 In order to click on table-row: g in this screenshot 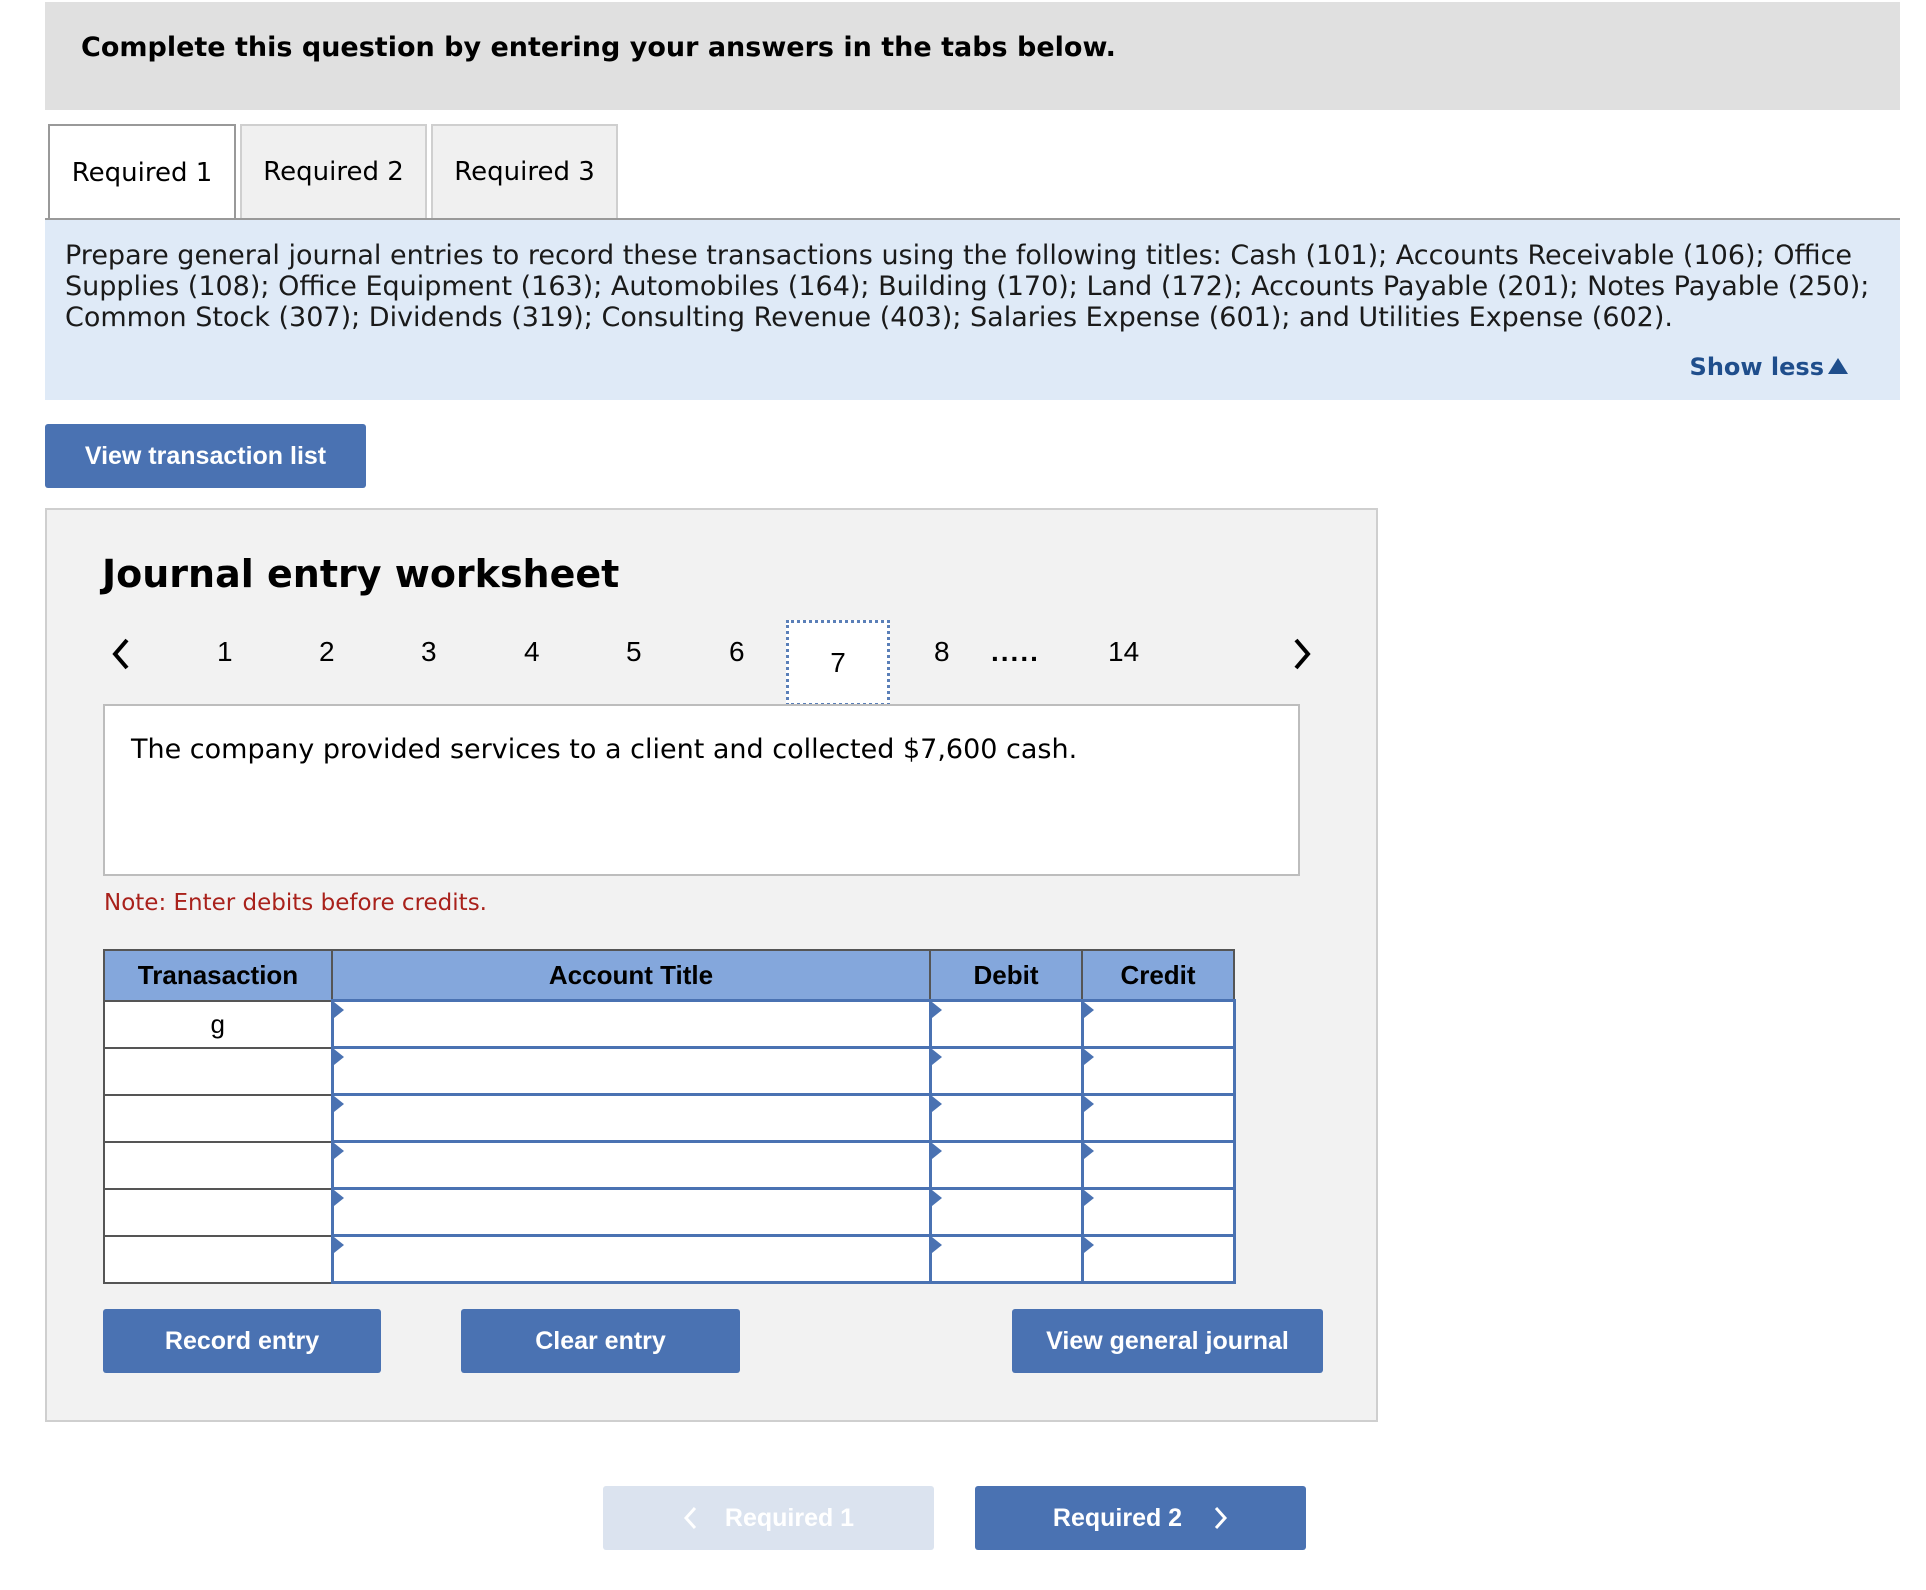, I will do `click(669, 1024)`.